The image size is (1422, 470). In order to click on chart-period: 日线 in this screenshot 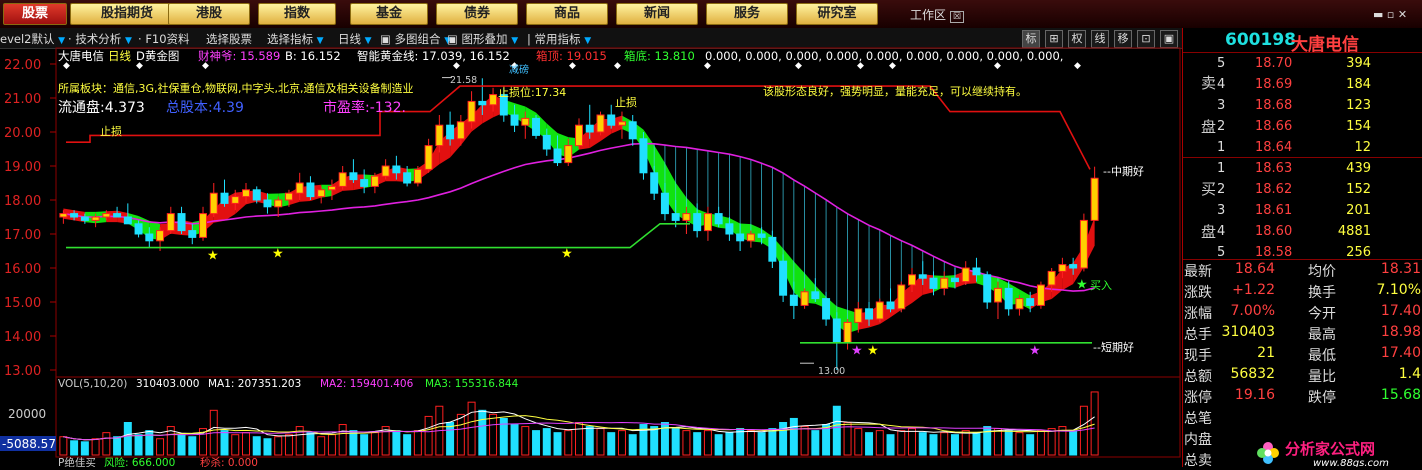, I will do `click(119, 56)`.